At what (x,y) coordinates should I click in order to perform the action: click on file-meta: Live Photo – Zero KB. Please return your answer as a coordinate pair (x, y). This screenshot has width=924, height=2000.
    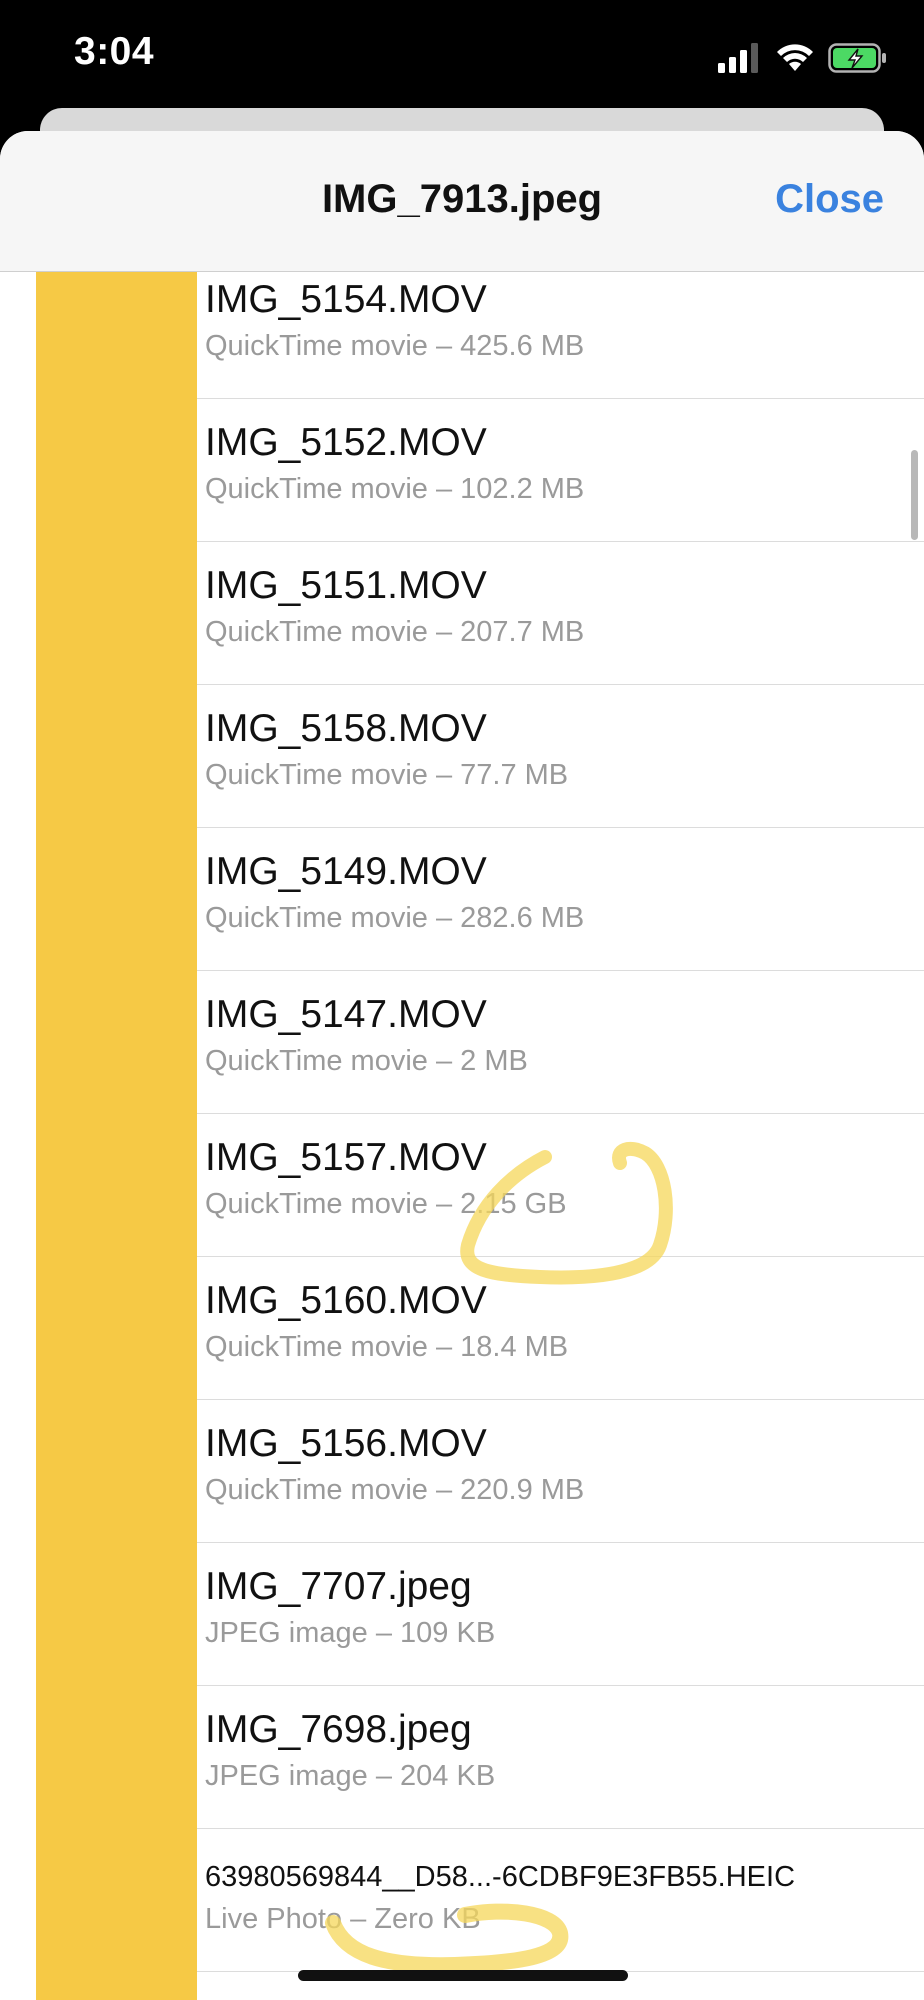
    Looking at the image, I should click on (343, 1919).